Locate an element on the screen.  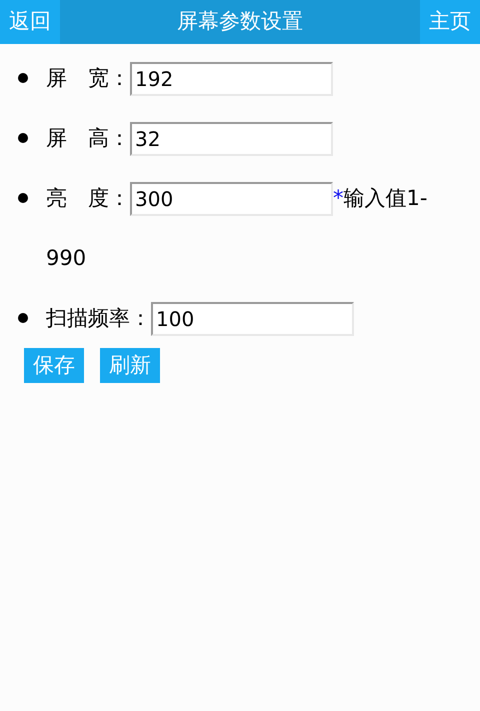
input-field: 100 is located at coordinates (252, 319).